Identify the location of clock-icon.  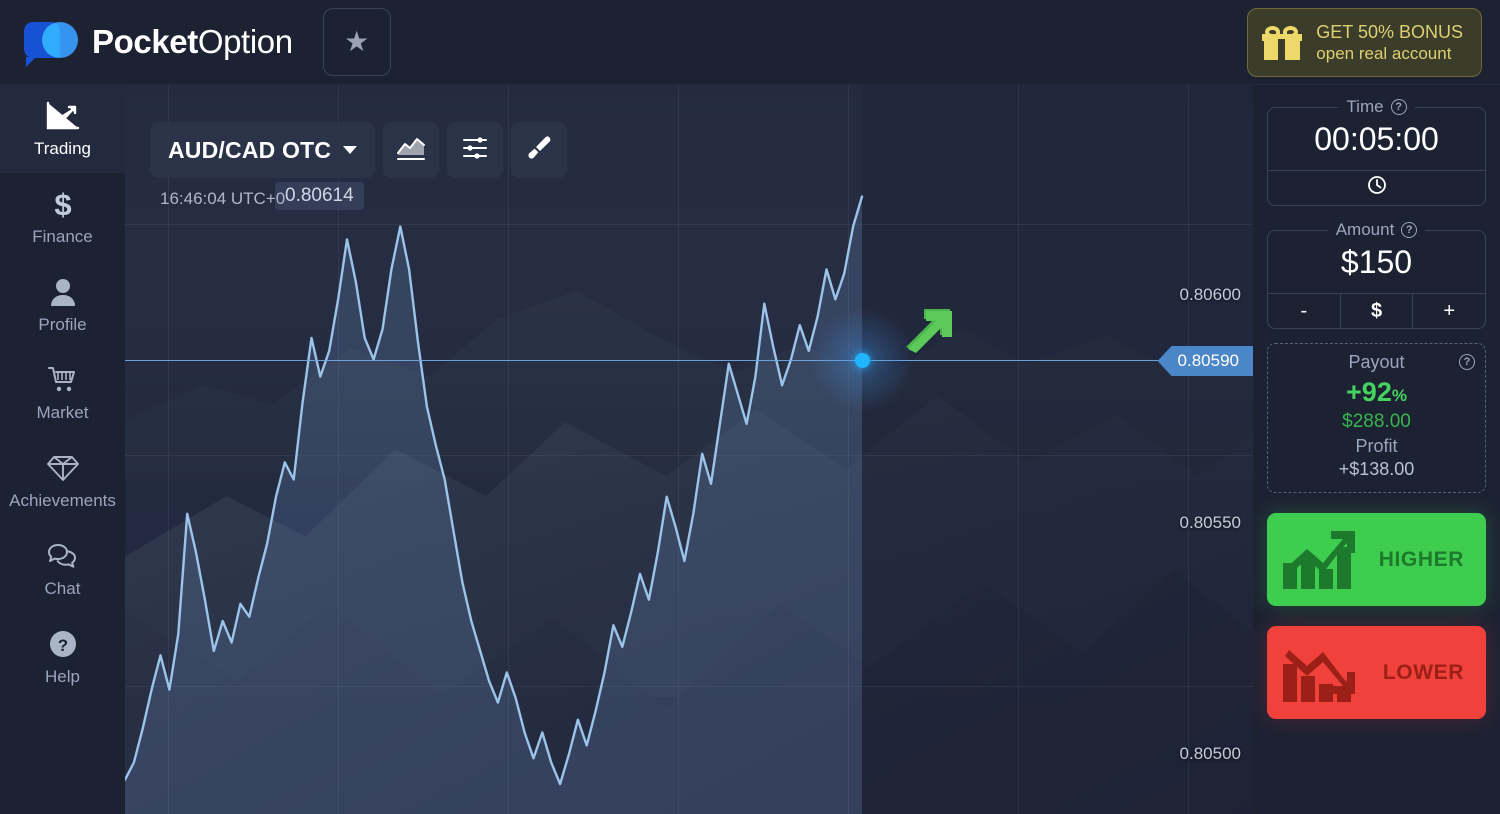
(1377, 188).